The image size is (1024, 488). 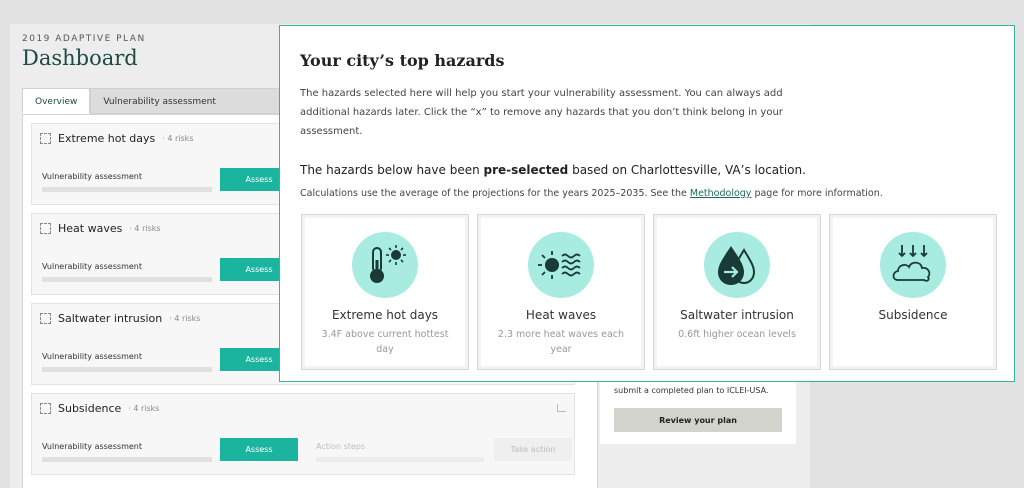 What do you see at coordinates (913, 265) in the screenshot?
I see `cloud-down-arrows-icon` at bounding box center [913, 265].